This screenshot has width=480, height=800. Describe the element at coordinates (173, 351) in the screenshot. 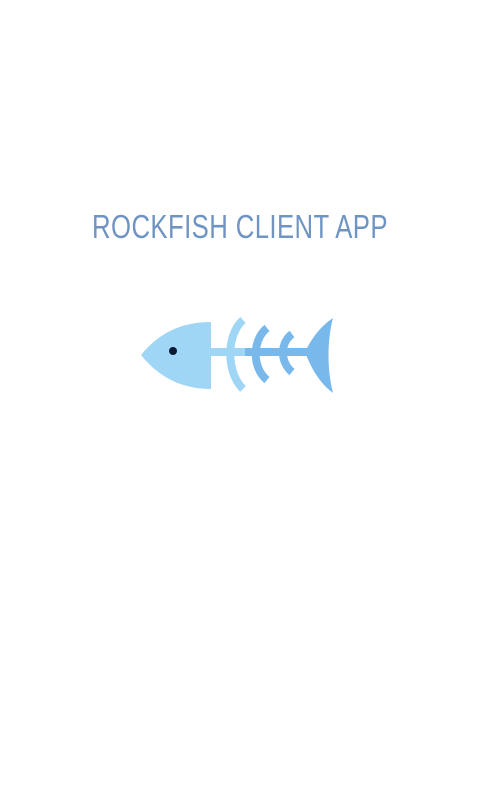

I see `fish-eye` at that location.